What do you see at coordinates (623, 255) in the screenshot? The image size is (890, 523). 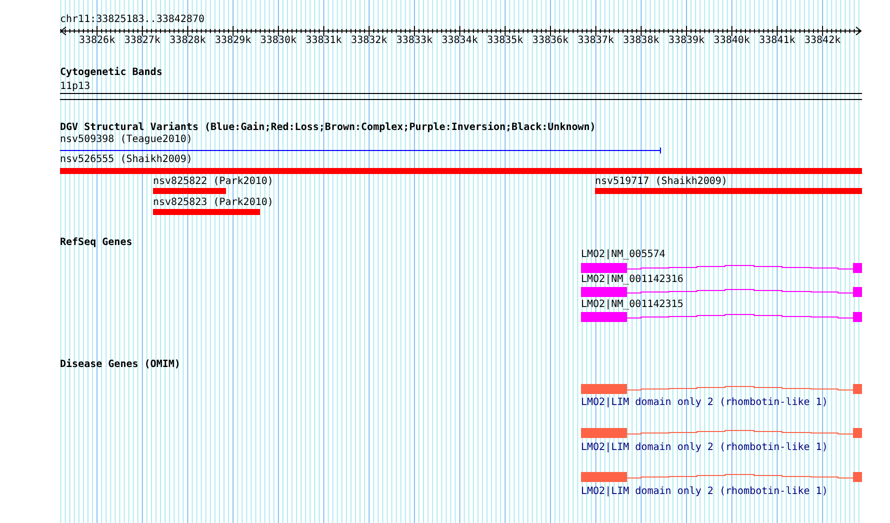 I see `gene-label: LMO2|NM_005574` at bounding box center [623, 255].